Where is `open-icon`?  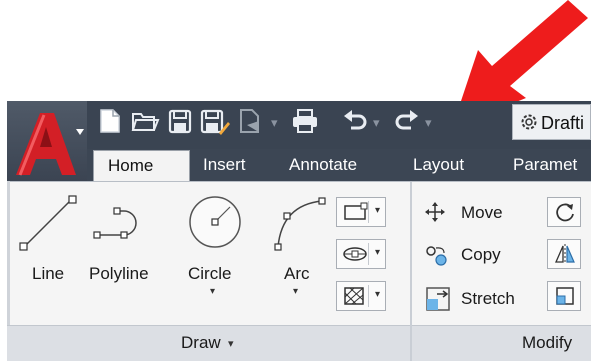
open-icon is located at coordinates (145, 121).